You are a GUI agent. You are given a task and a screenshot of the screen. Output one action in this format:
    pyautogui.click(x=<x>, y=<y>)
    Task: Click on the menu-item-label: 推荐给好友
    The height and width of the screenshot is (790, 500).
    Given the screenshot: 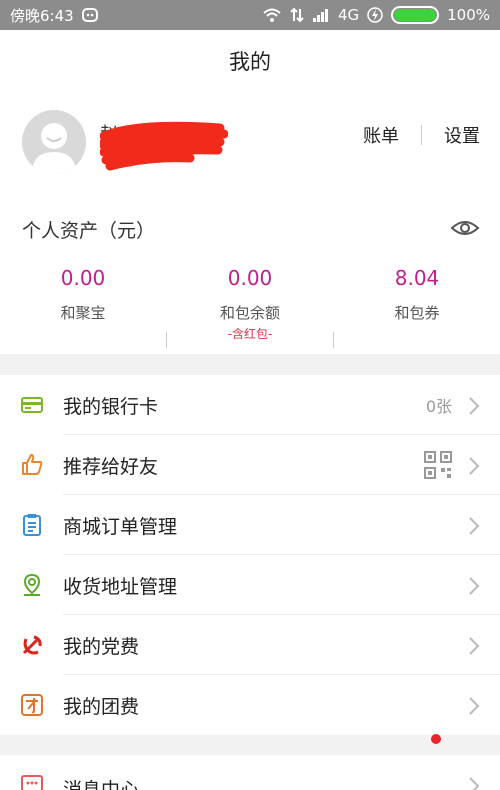 What is the action you would take?
    pyautogui.click(x=111, y=466)
    